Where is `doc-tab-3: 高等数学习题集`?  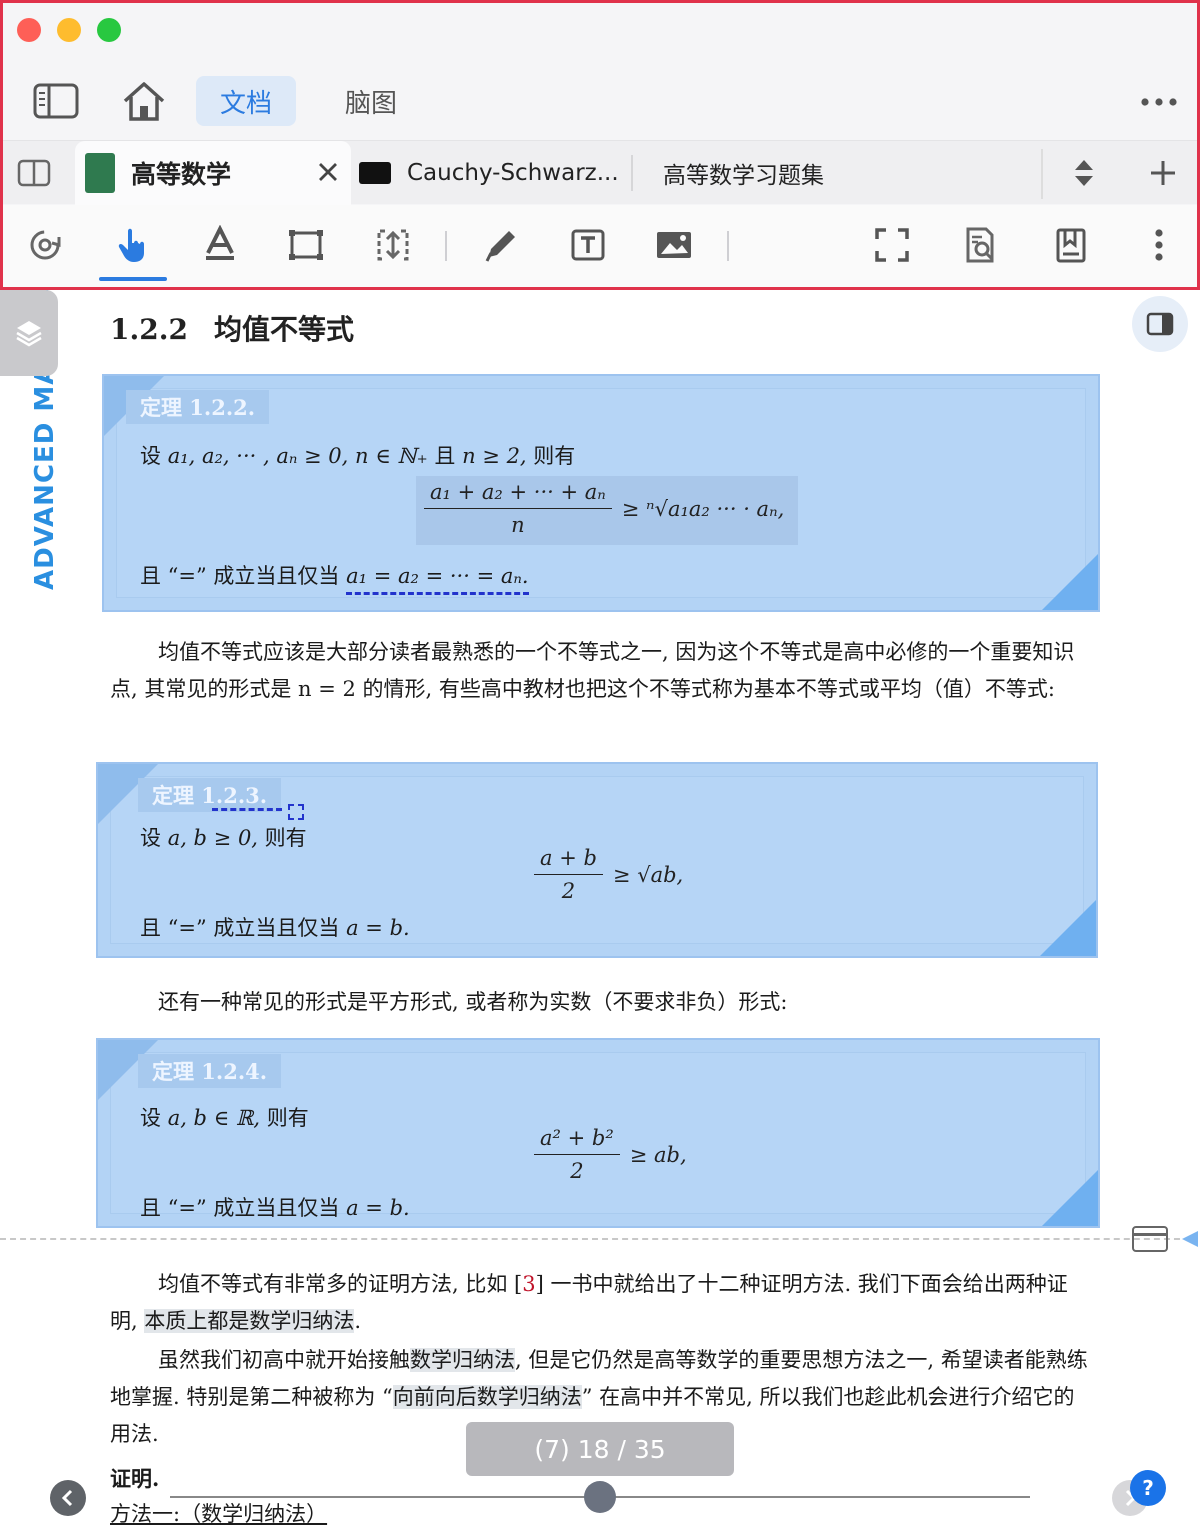
doc-tab-3: 高等数学习题集 is located at coordinates (783, 173).